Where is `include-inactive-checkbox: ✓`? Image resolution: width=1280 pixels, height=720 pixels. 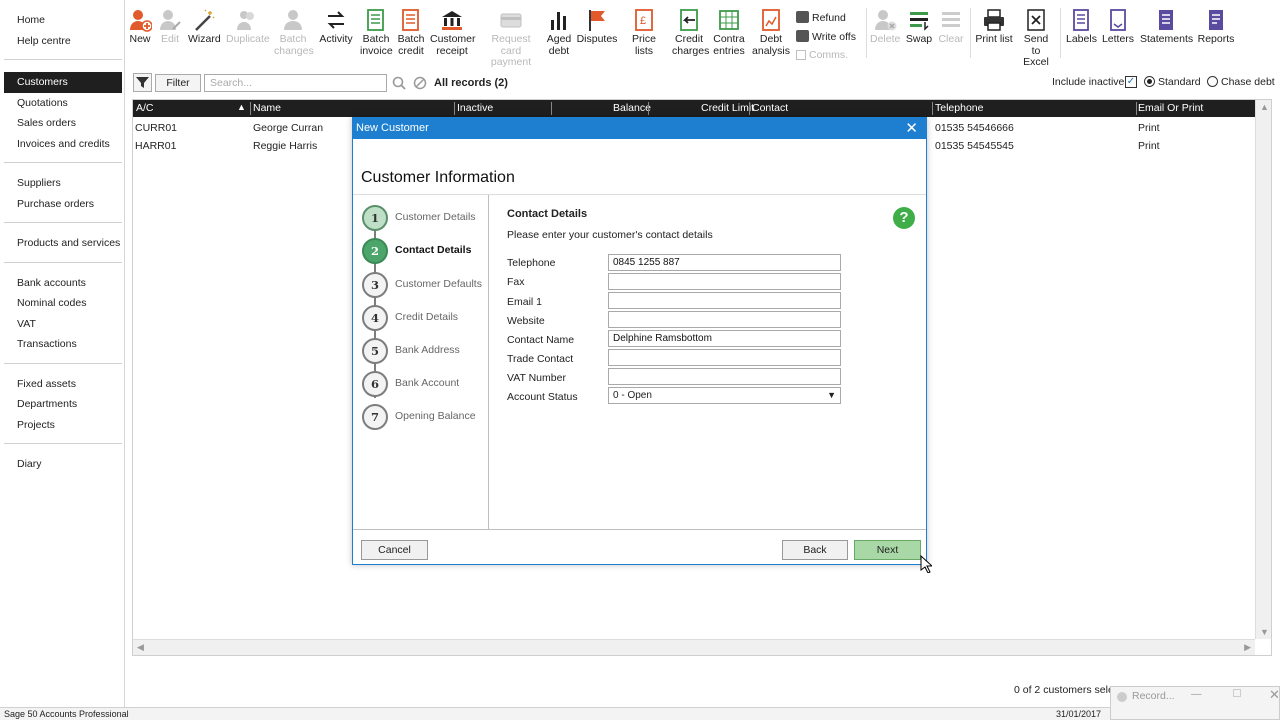
include-inactive-checkbox: ✓ is located at coordinates (1131, 82).